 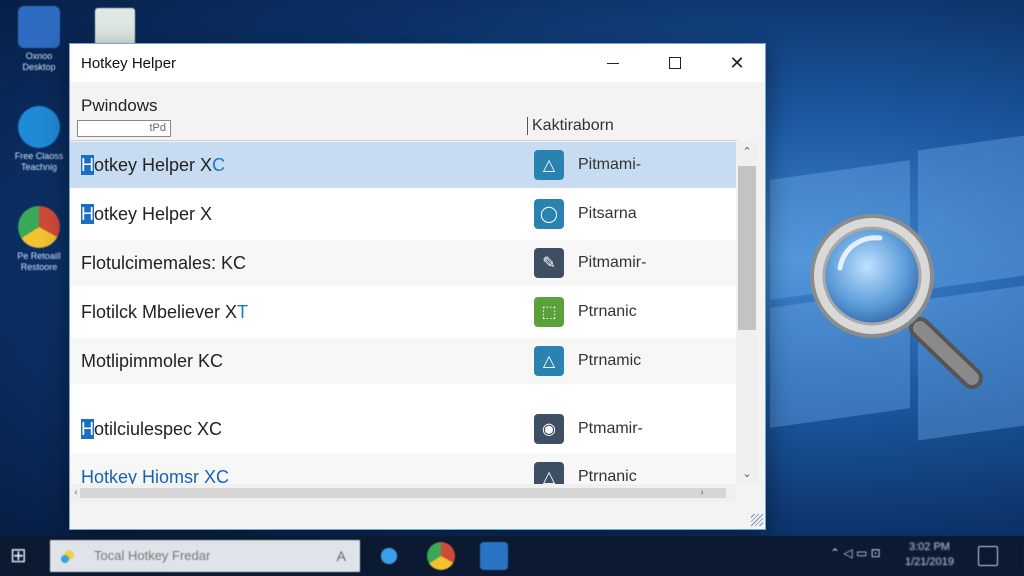 I want to click on microphone-icon: A, so click(x=341, y=556).